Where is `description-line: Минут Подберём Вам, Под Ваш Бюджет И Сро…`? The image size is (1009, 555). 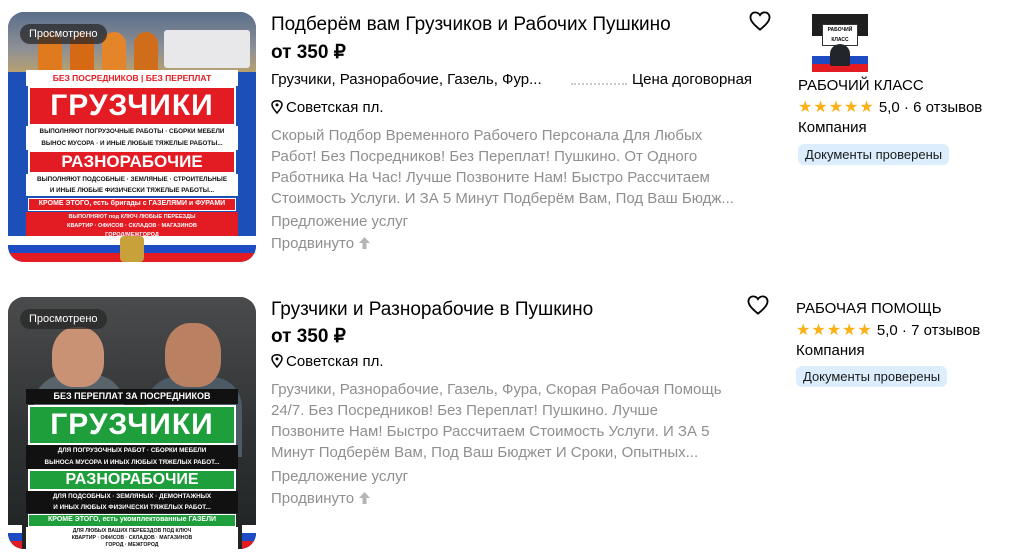
description-line: Минут Подберём Вам, Под Ваш Бюджет И Сро… is located at coordinates (485, 452).